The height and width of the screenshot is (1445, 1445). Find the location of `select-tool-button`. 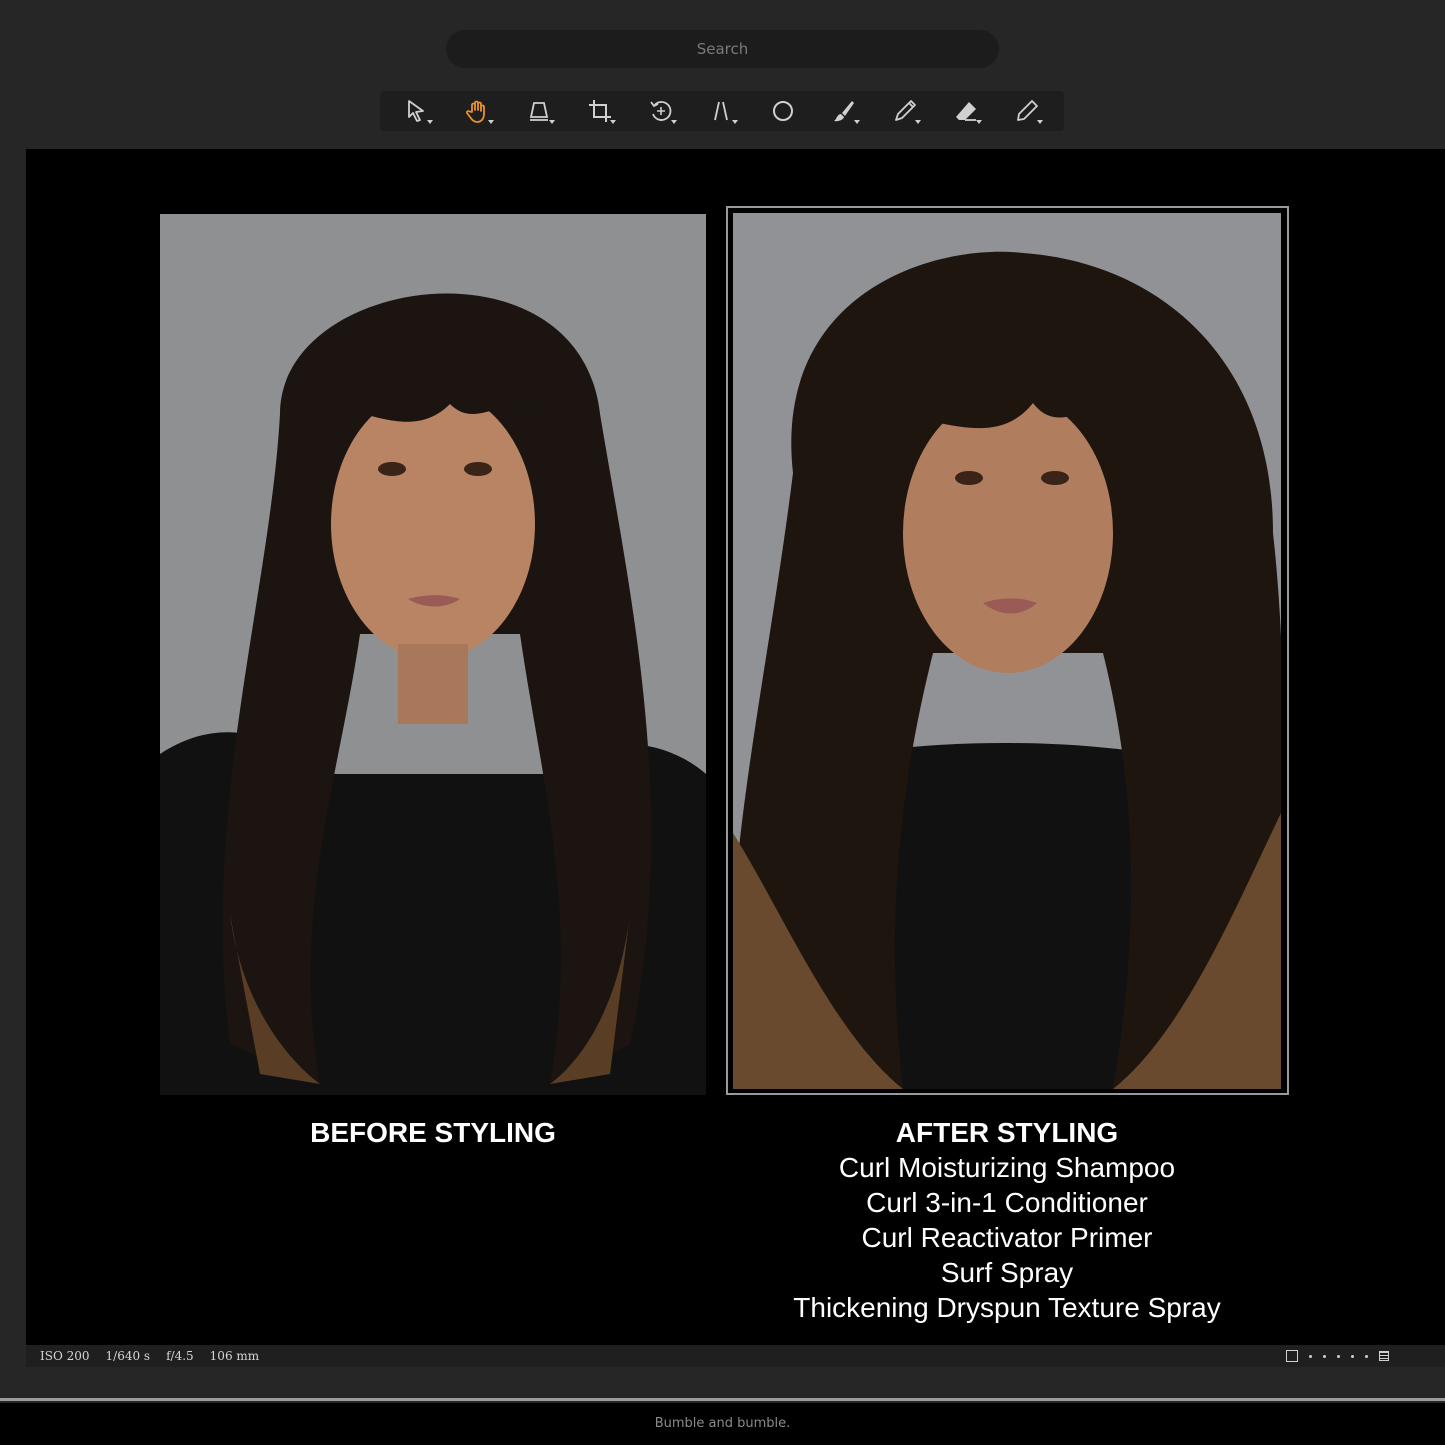

select-tool-button is located at coordinates (417, 111).